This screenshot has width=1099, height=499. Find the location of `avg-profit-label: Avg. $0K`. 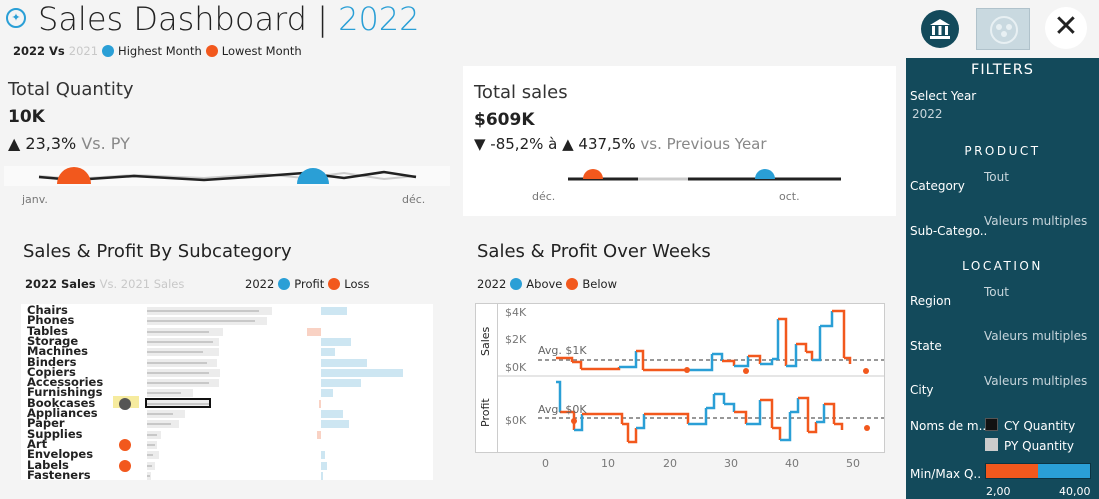

avg-profit-label: Avg. $0K is located at coordinates (562, 409).